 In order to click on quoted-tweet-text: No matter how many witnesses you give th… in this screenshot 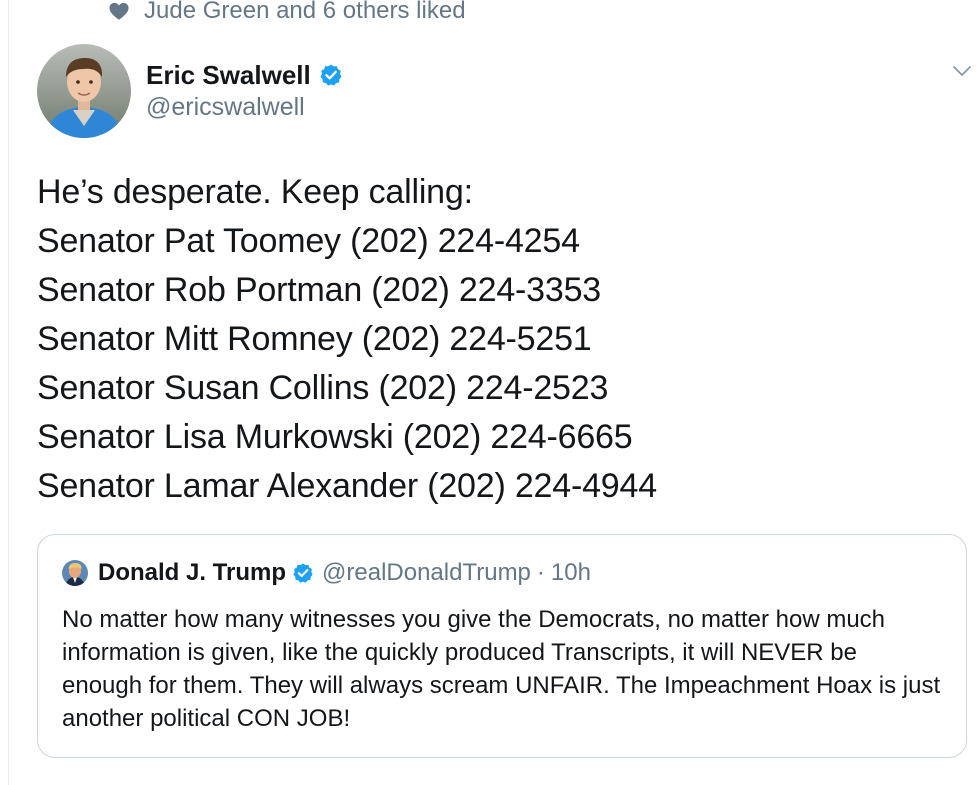, I will do `click(501, 669)`.